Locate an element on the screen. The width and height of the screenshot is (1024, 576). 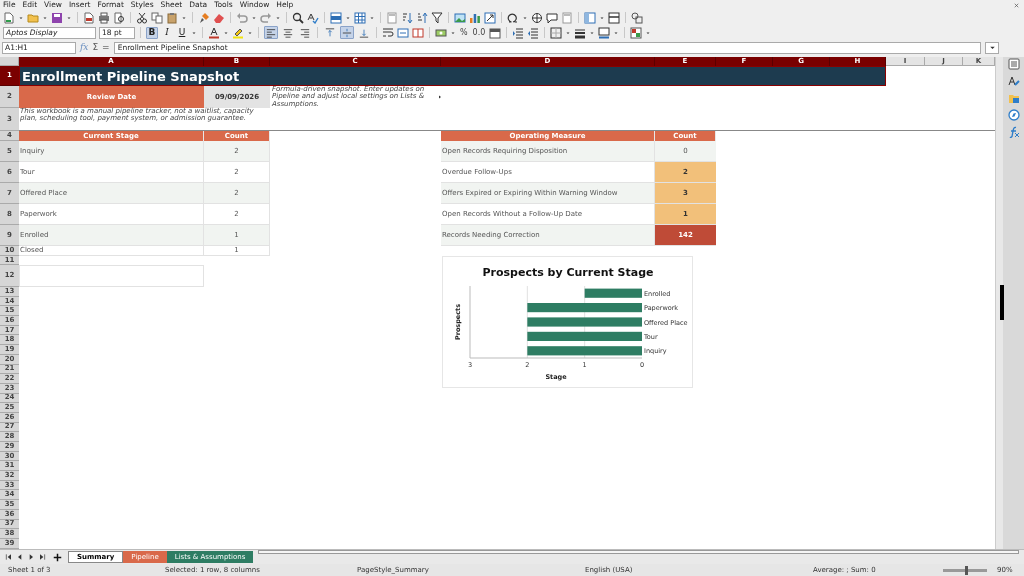
comment-icon is located at coordinates (552, 17).